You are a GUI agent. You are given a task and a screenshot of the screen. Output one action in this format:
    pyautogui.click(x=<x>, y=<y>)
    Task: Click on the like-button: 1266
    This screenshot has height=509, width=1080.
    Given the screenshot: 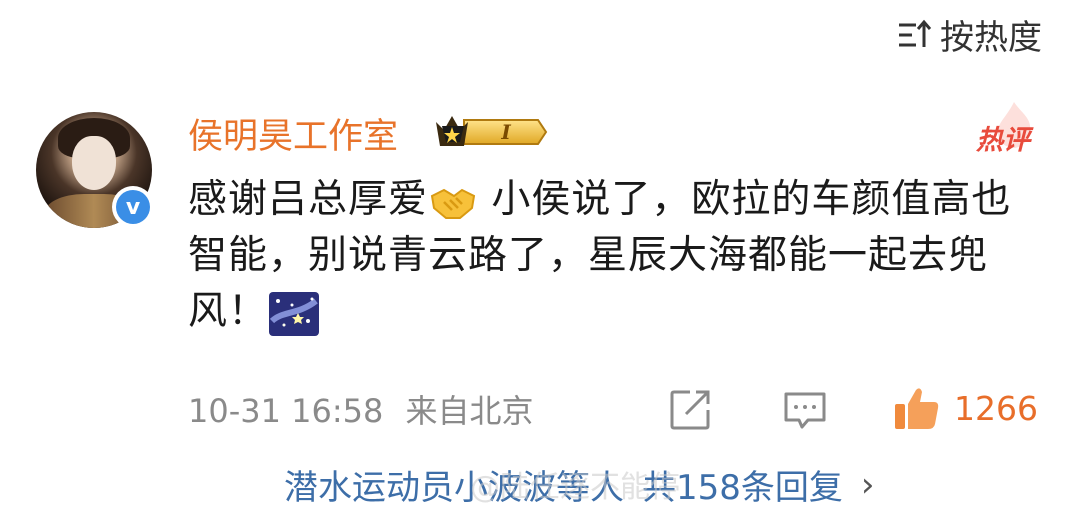 What is the action you would take?
    pyautogui.click(x=965, y=408)
    